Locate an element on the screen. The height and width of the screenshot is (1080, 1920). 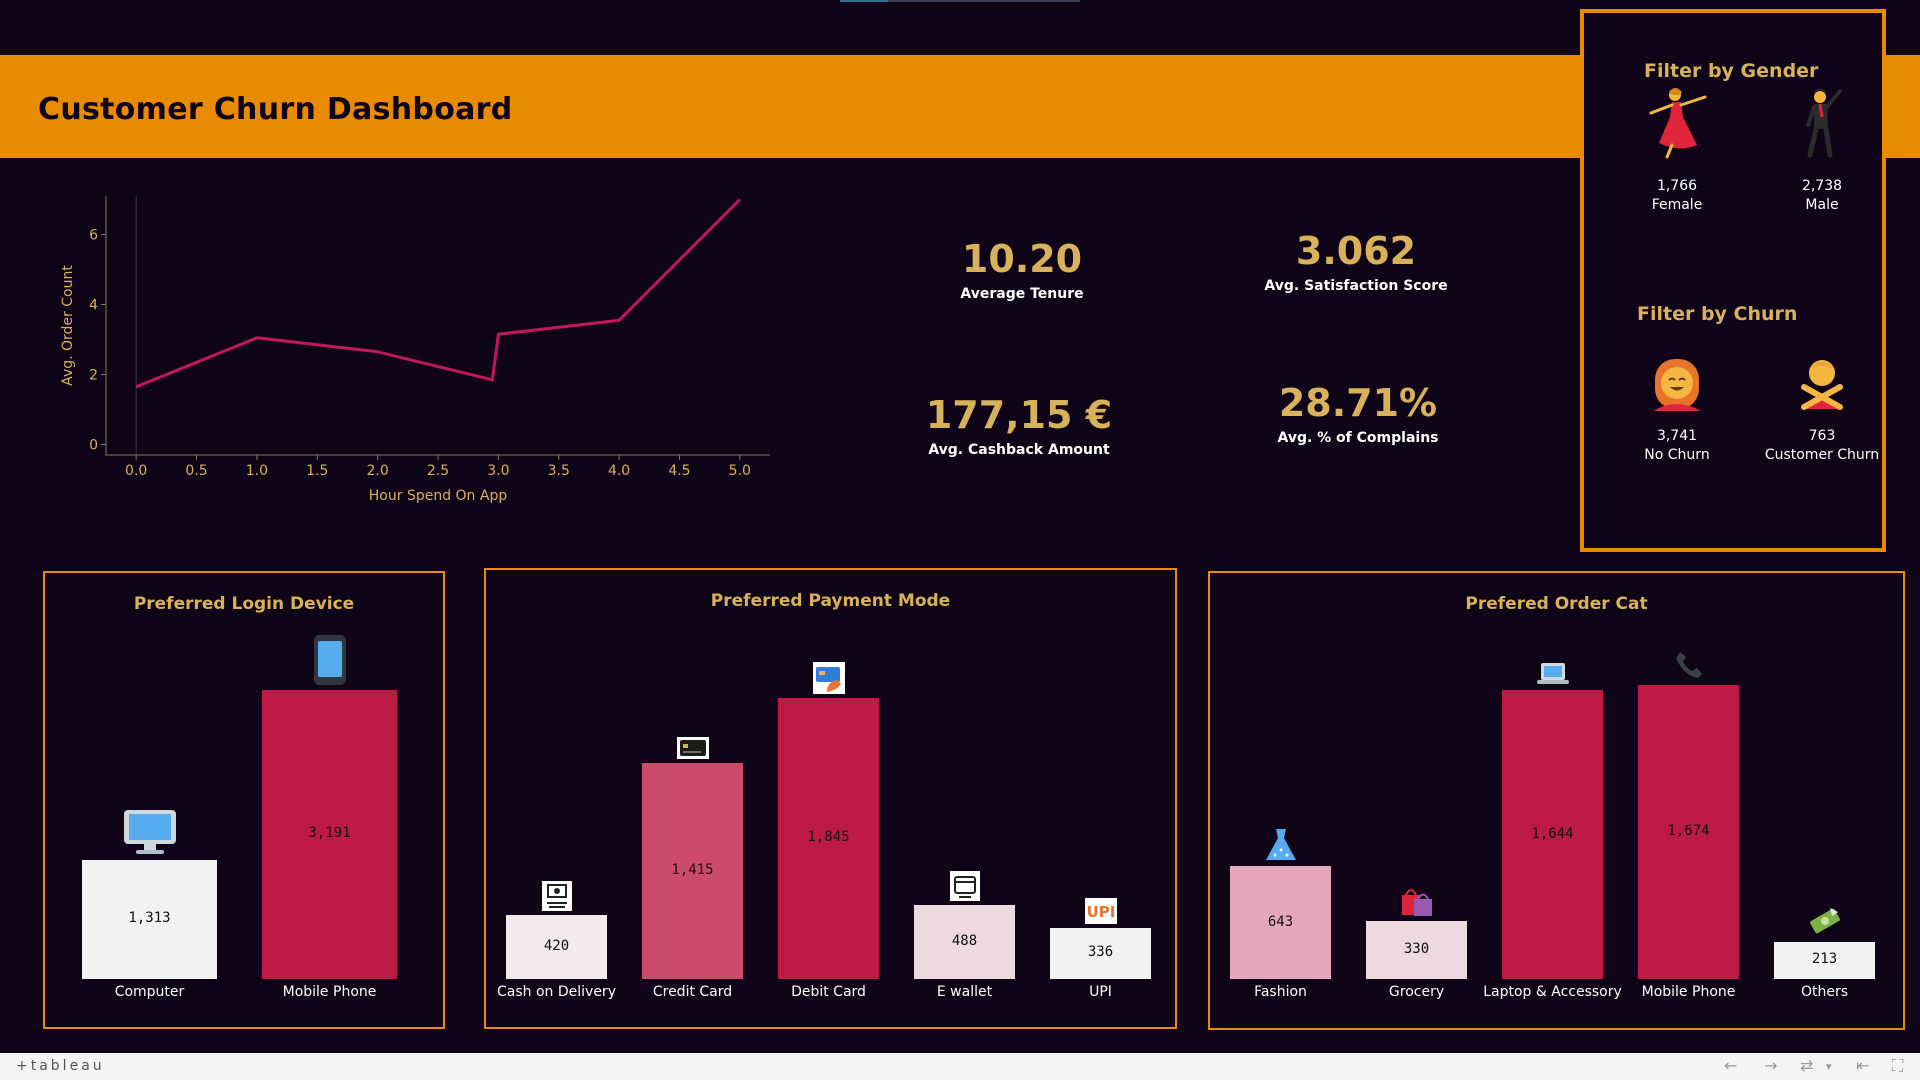
bar-value-label: 330 is located at coordinates (1416, 949).